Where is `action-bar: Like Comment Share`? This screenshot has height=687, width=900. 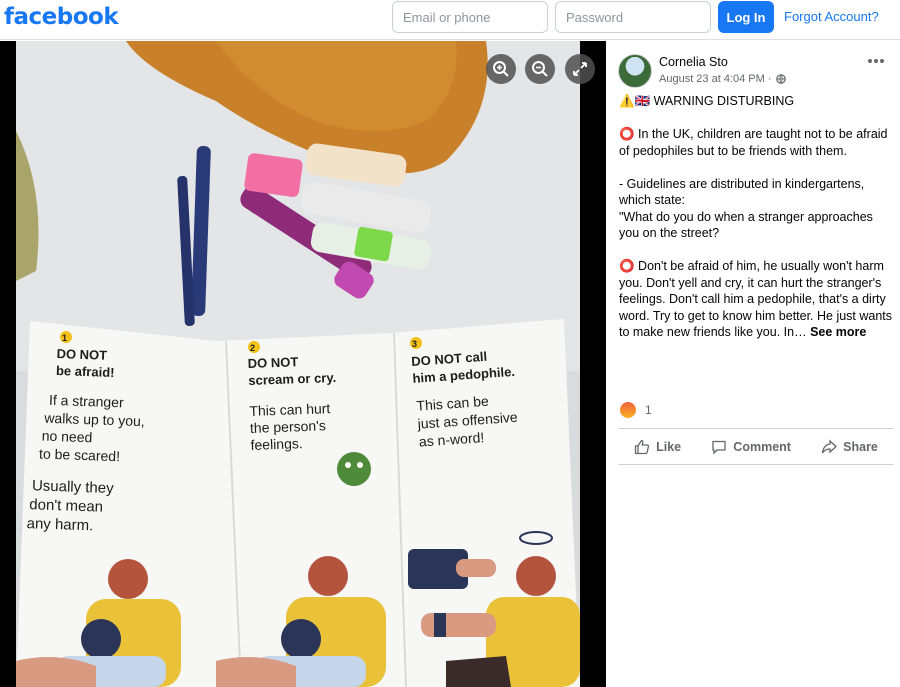 action-bar: Like Comment Share is located at coordinates (756, 447).